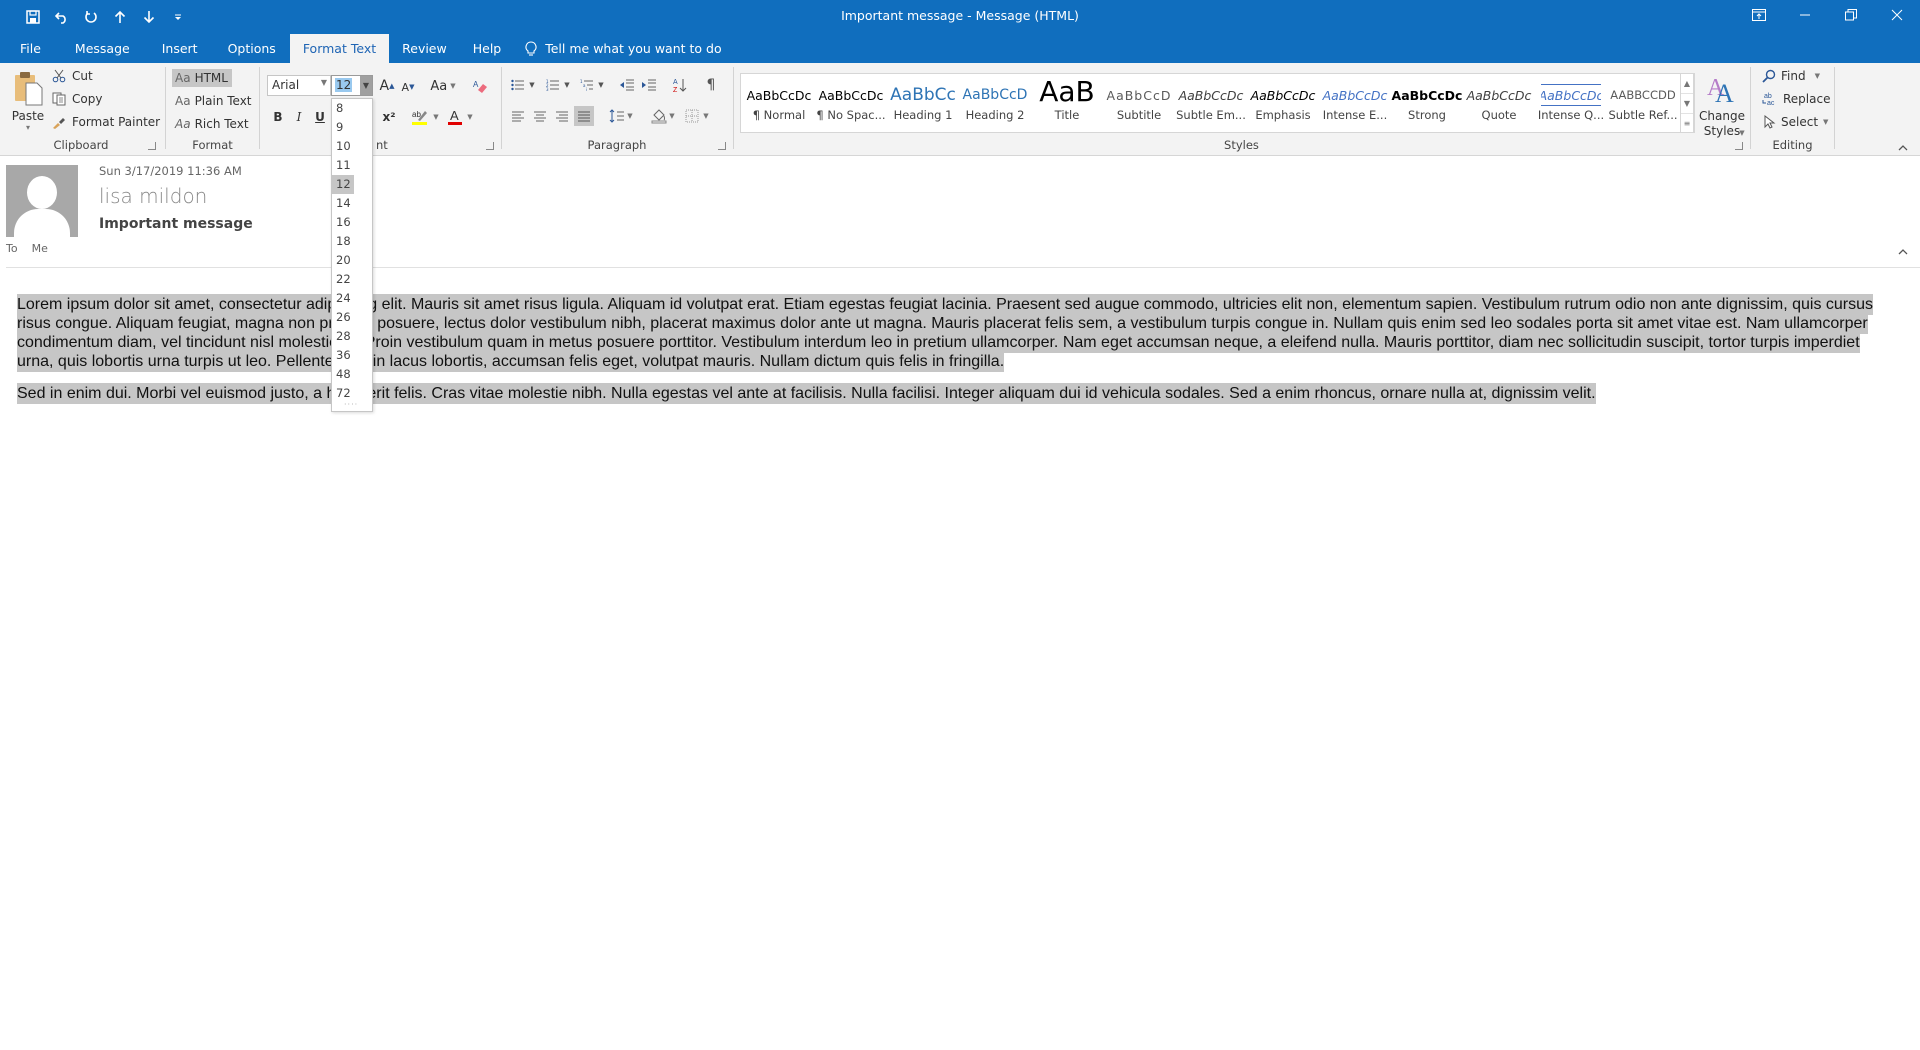 This screenshot has width=1920, height=1050. I want to click on font-size-option: 22, so click(343, 279).